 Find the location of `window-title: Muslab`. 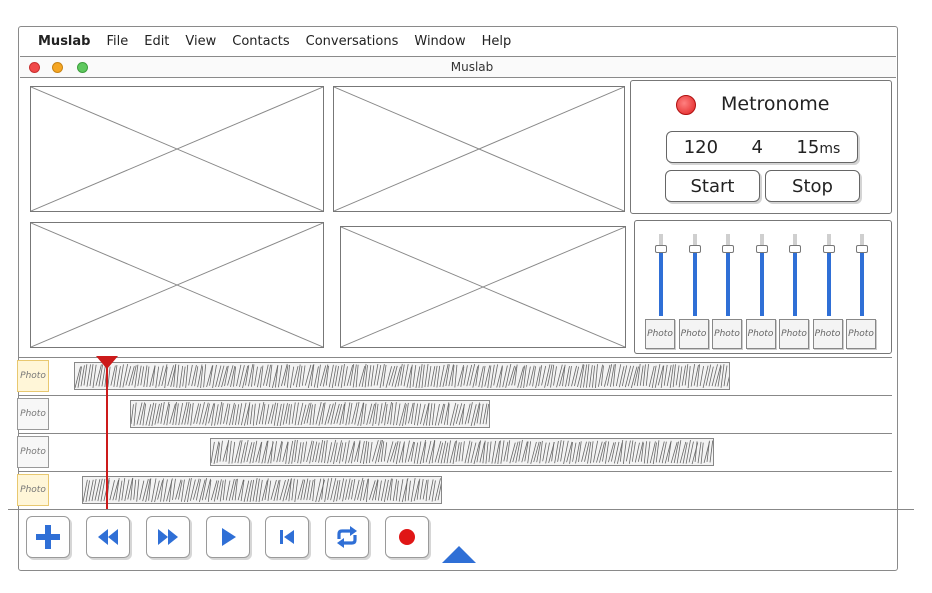

window-title: Muslab is located at coordinates (472, 67).